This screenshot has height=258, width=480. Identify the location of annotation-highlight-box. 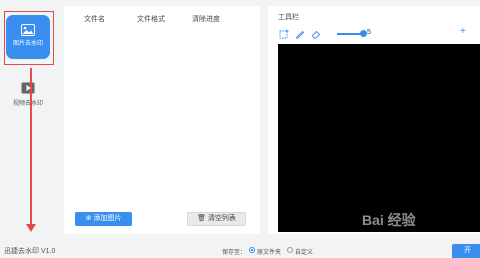
(29, 38).